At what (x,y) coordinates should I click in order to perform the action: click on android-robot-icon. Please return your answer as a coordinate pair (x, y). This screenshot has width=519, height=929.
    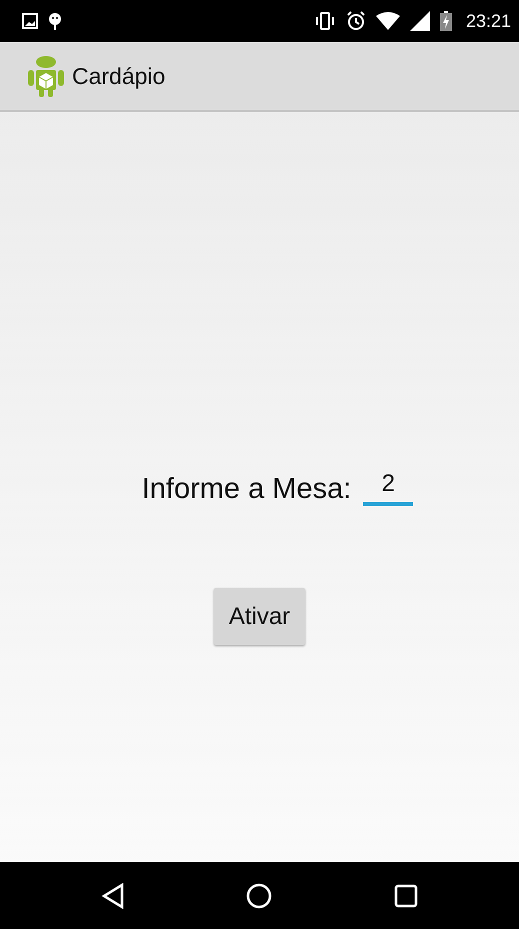
    Looking at the image, I should click on (46, 76).